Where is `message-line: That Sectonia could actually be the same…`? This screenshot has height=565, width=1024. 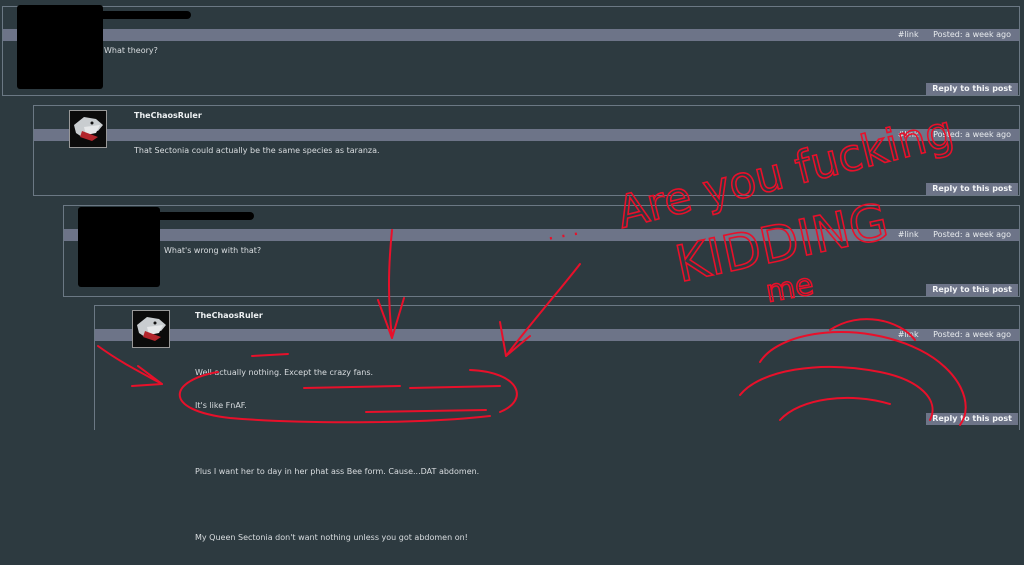 message-line: That Sectonia could actually be the same… is located at coordinates (257, 150).